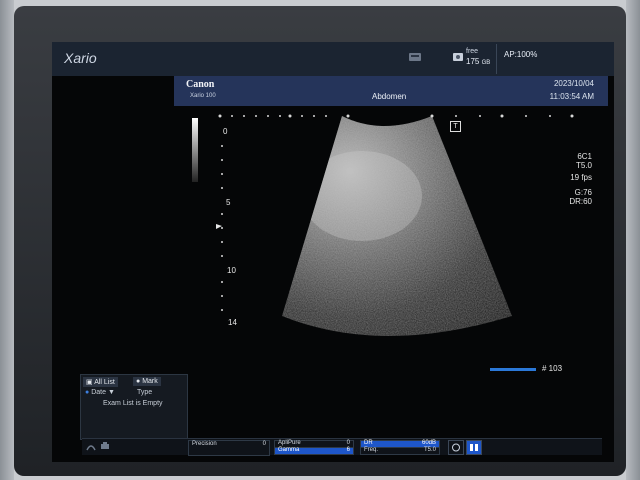 This screenshot has width=640, height=480. I want to click on cine-progress-bar, so click(513, 369).